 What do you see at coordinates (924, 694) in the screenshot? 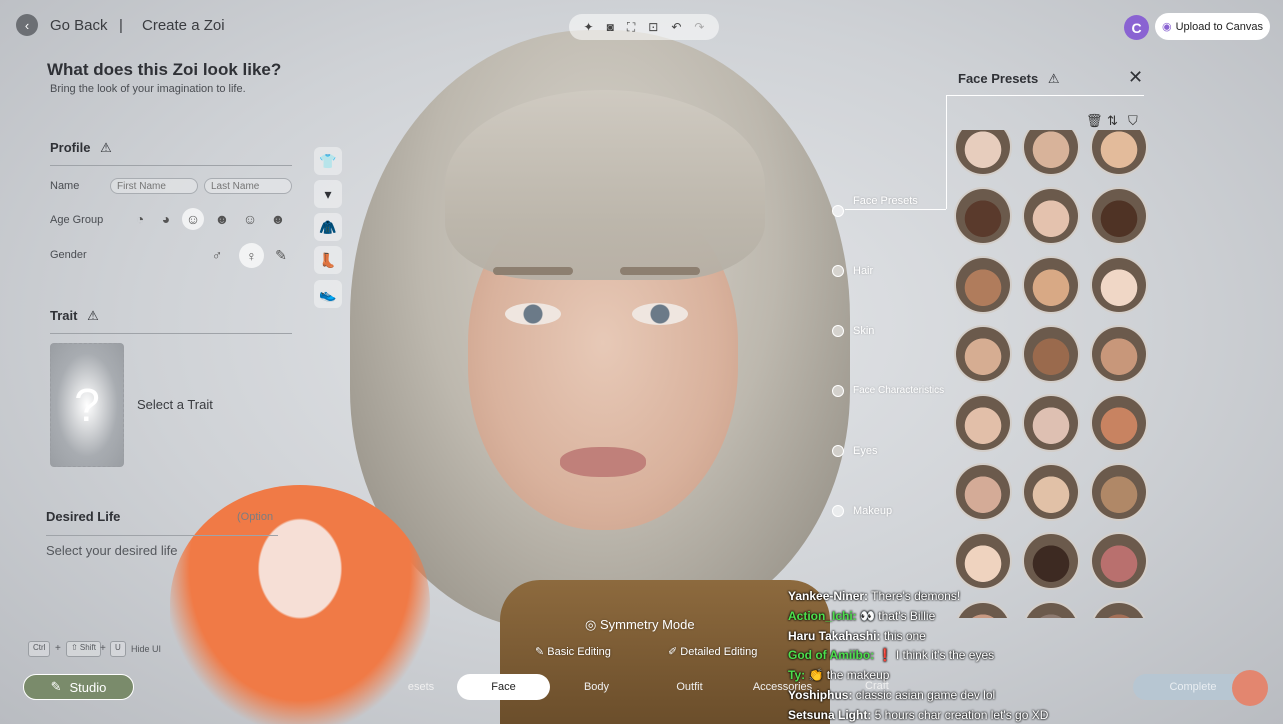
I see `chat-text: classic asian game dev lol` at bounding box center [924, 694].